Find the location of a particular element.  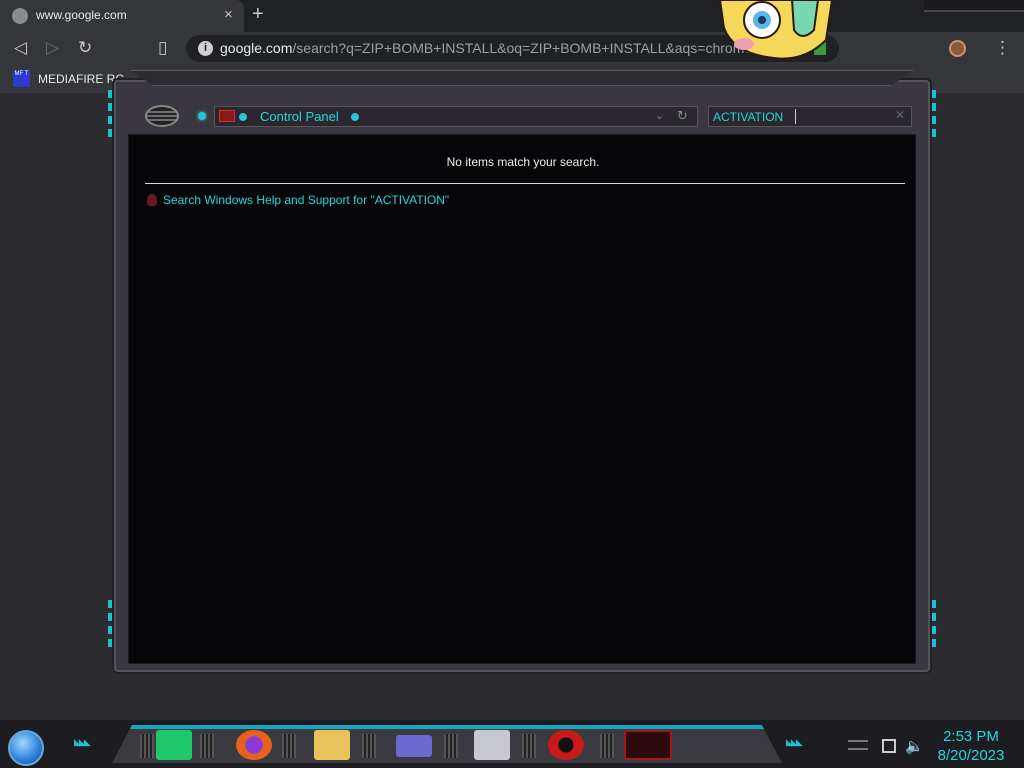

breadcrumb-dot-icon is located at coordinates (243, 117).